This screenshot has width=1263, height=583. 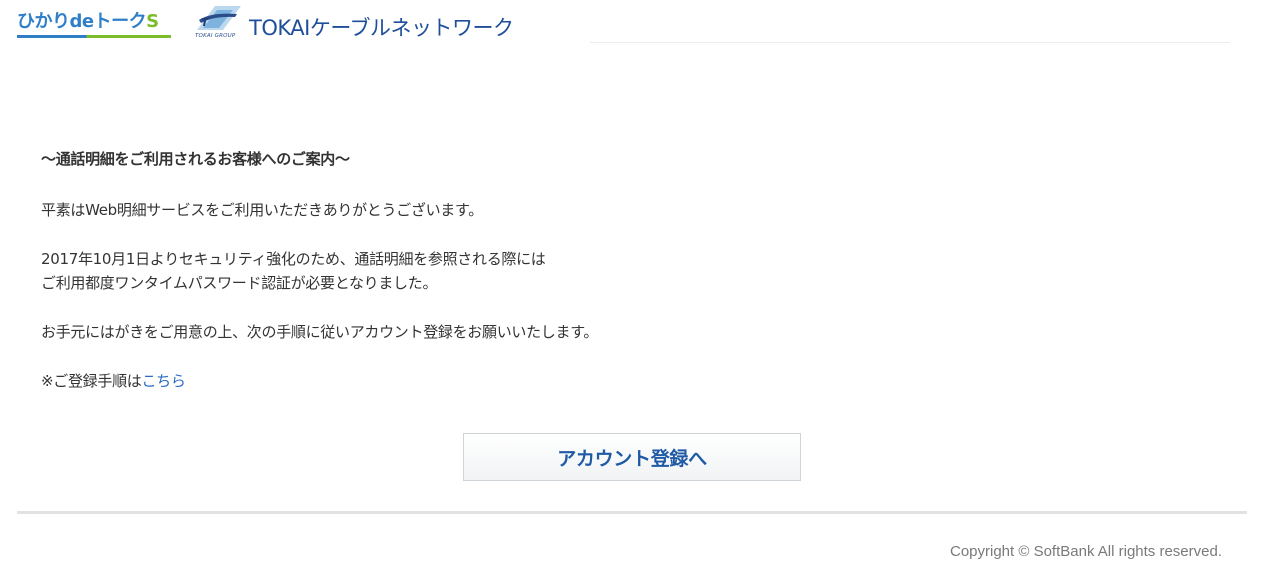 I want to click on tokai-cable-network-logo: T TOKAI GROUP TOKAIケーブルネットワーク, so click(x=365, y=22).